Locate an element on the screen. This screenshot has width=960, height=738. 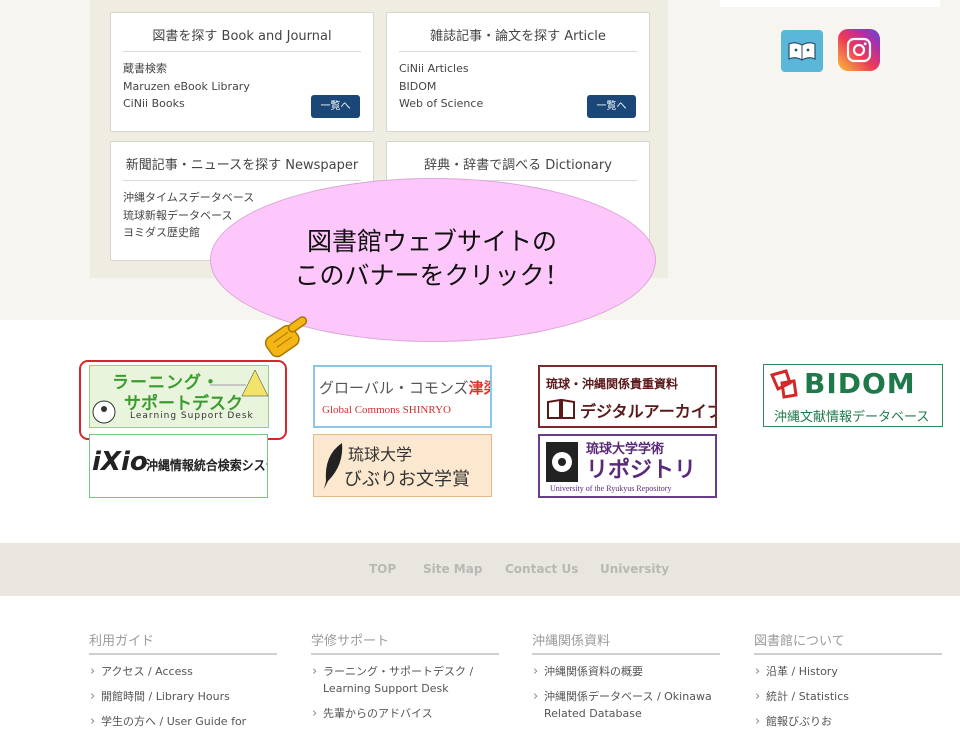
footer-link: 開館時間 / Library Hours is located at coordinates (183, 696).